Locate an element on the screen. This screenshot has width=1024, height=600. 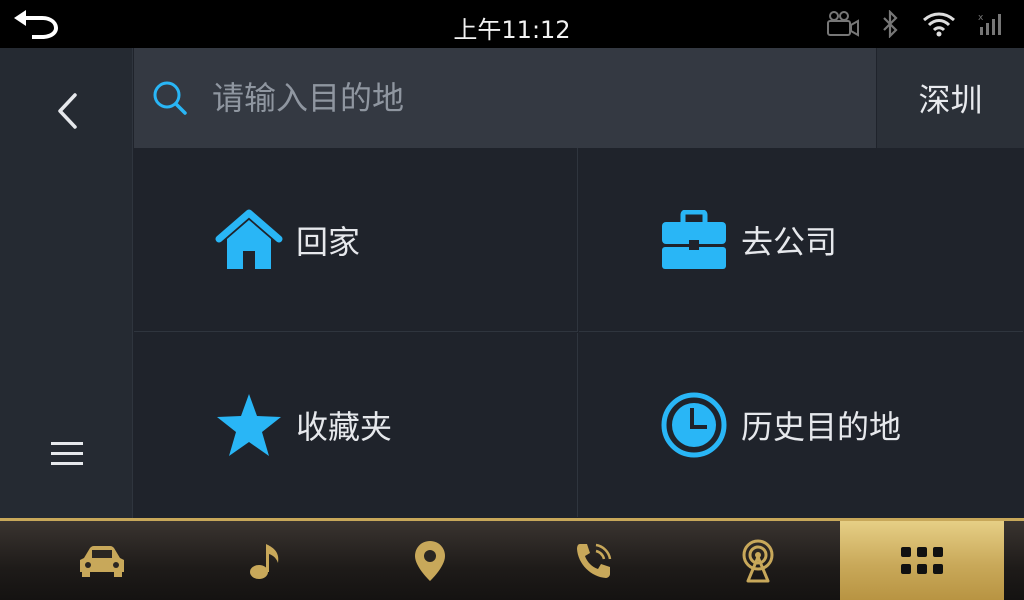
home-icon is located at coordinates (249, 240).